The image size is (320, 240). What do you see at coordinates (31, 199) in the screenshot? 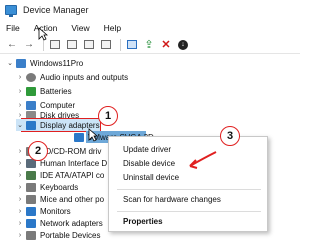
I see `mouse-icon` at bounding box center [31, 199].